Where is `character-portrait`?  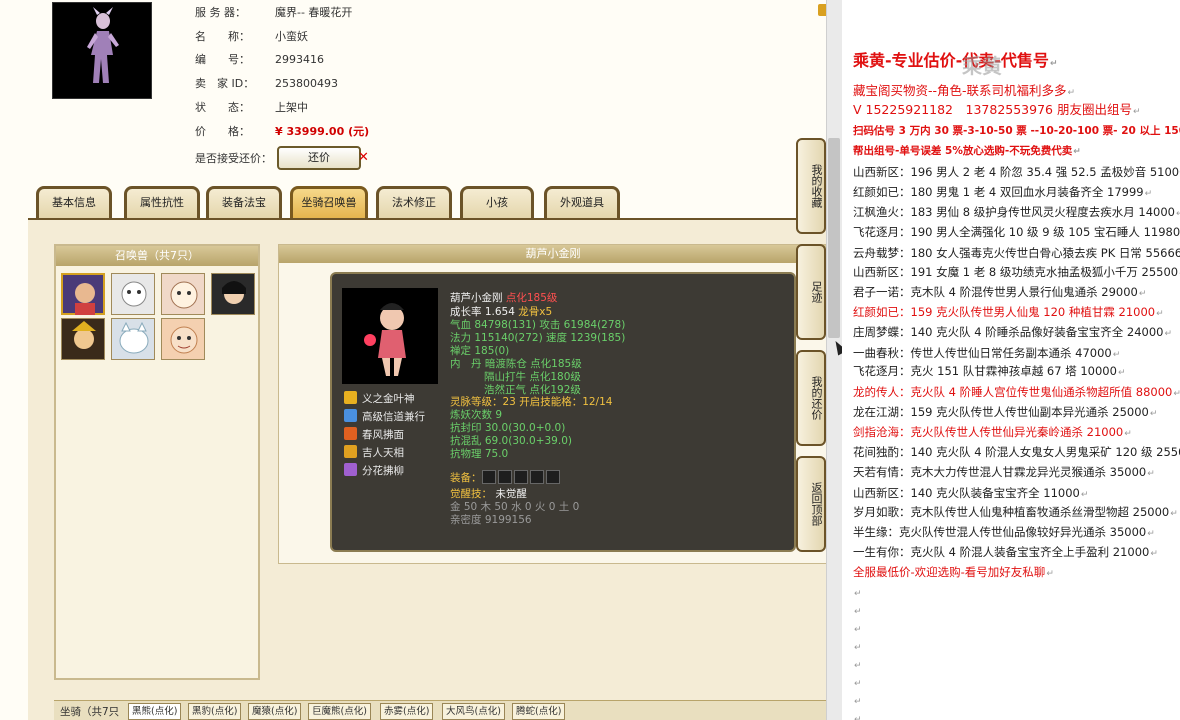
character-portrait is located at coordinates (102, 50).